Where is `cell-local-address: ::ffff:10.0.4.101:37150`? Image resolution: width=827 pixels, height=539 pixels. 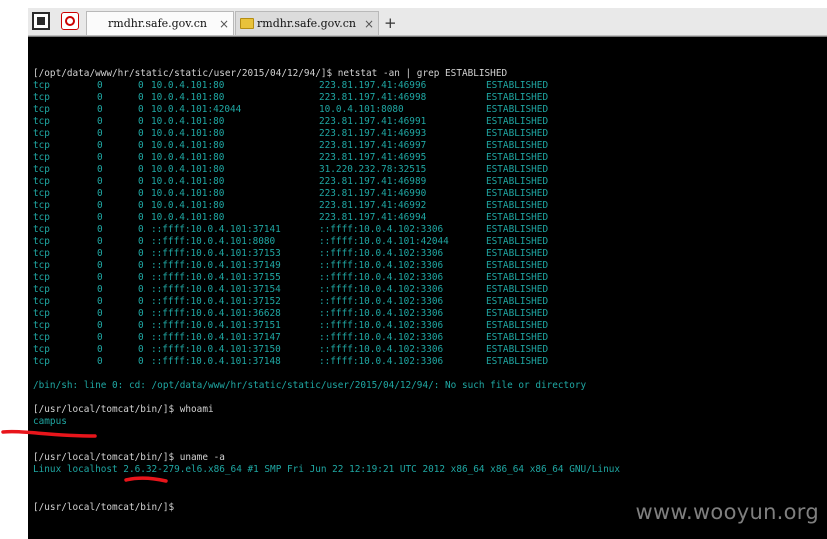
cell-local-address: ::ffff:10.0.4.101:37150 is located at coordinates (216, 349).